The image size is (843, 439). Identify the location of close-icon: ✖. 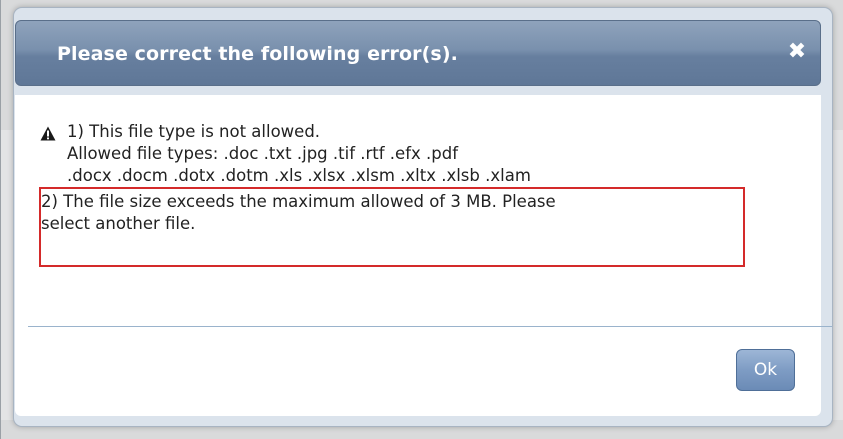
(797, 52).